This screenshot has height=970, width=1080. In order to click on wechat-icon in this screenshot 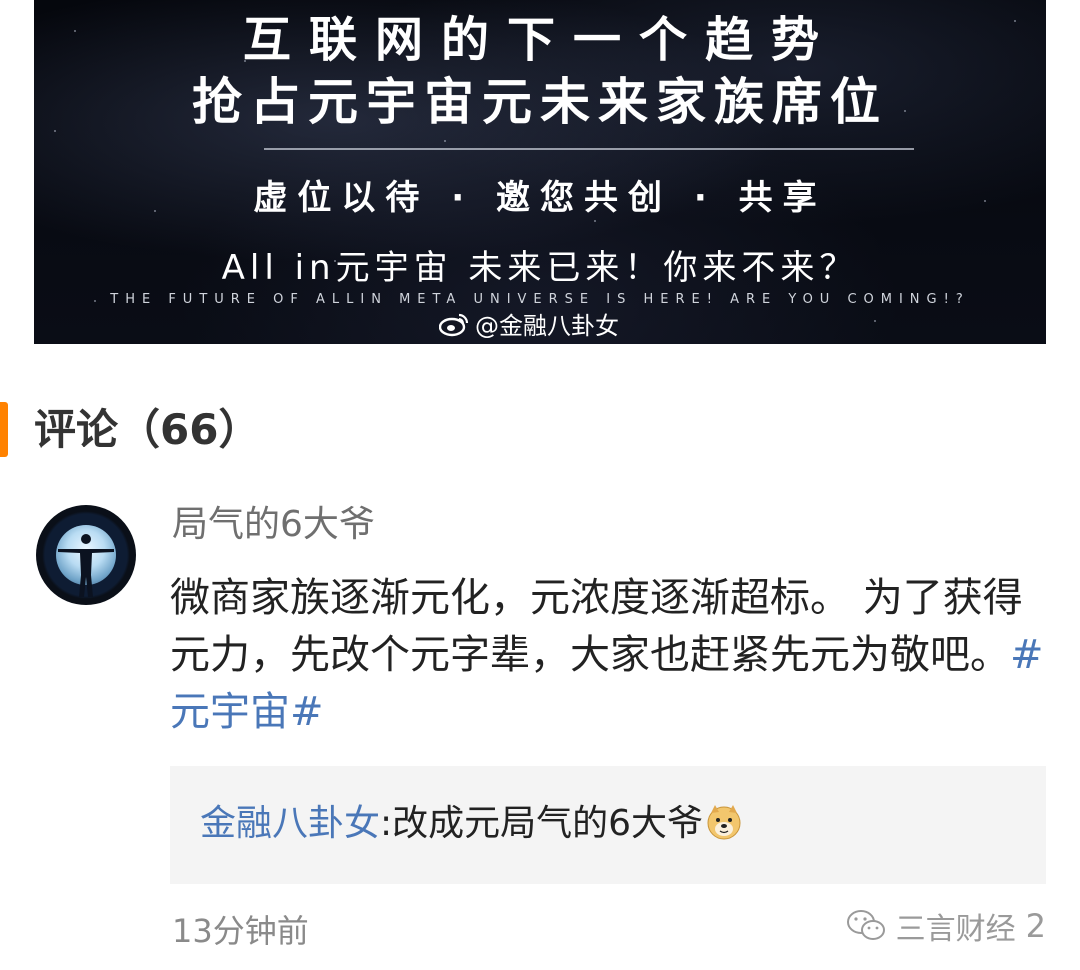, I will do `click(865, 925)`.